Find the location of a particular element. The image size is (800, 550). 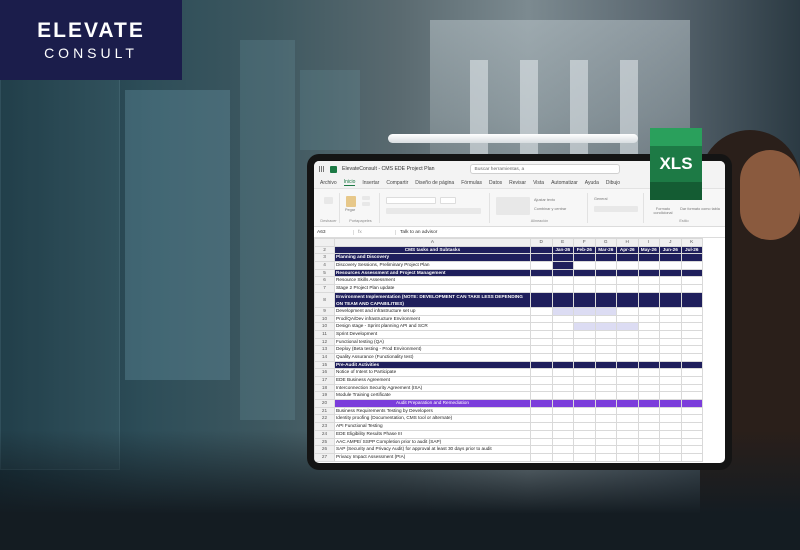

number-format-buttons is located at coordinates (616, 209).